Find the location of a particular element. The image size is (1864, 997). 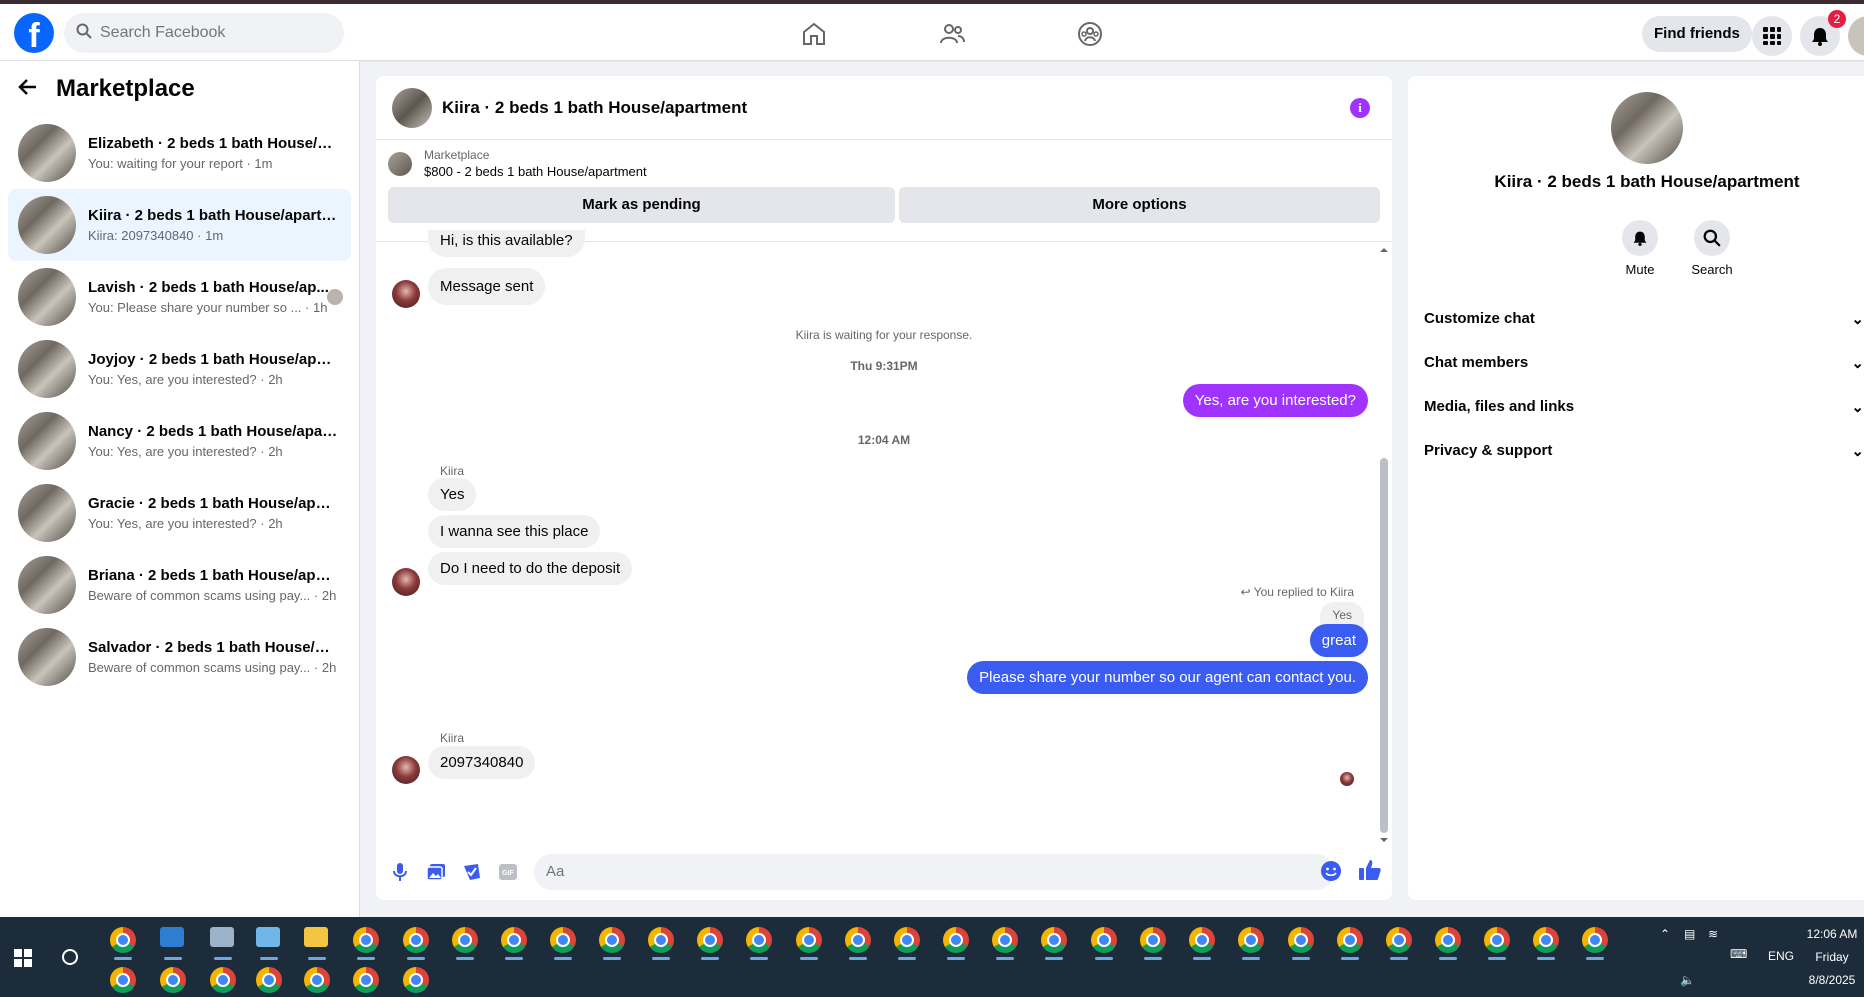

conversation-preview: Kiira: 2097340840 · 1m is located at coordinates (156, 235).